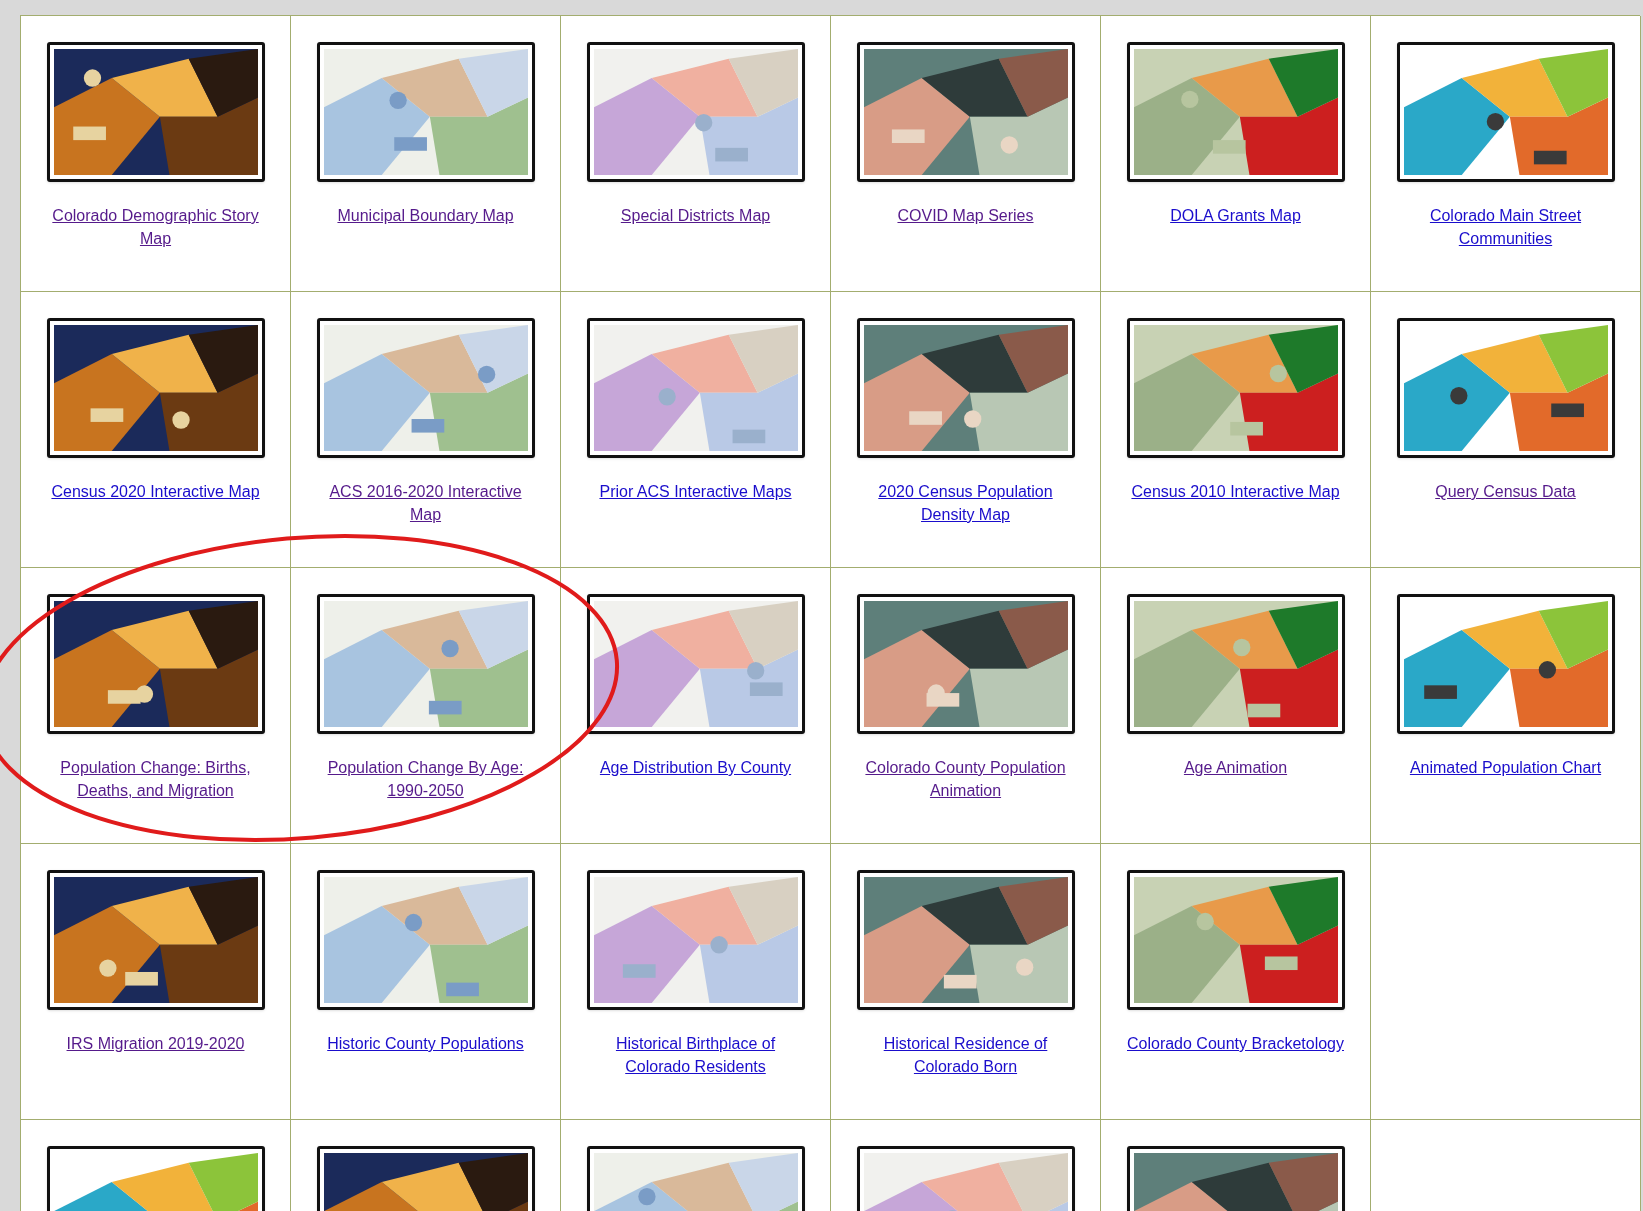  I want to click on map-link: Prior ACS Interactive Maps, so click(695, 491).